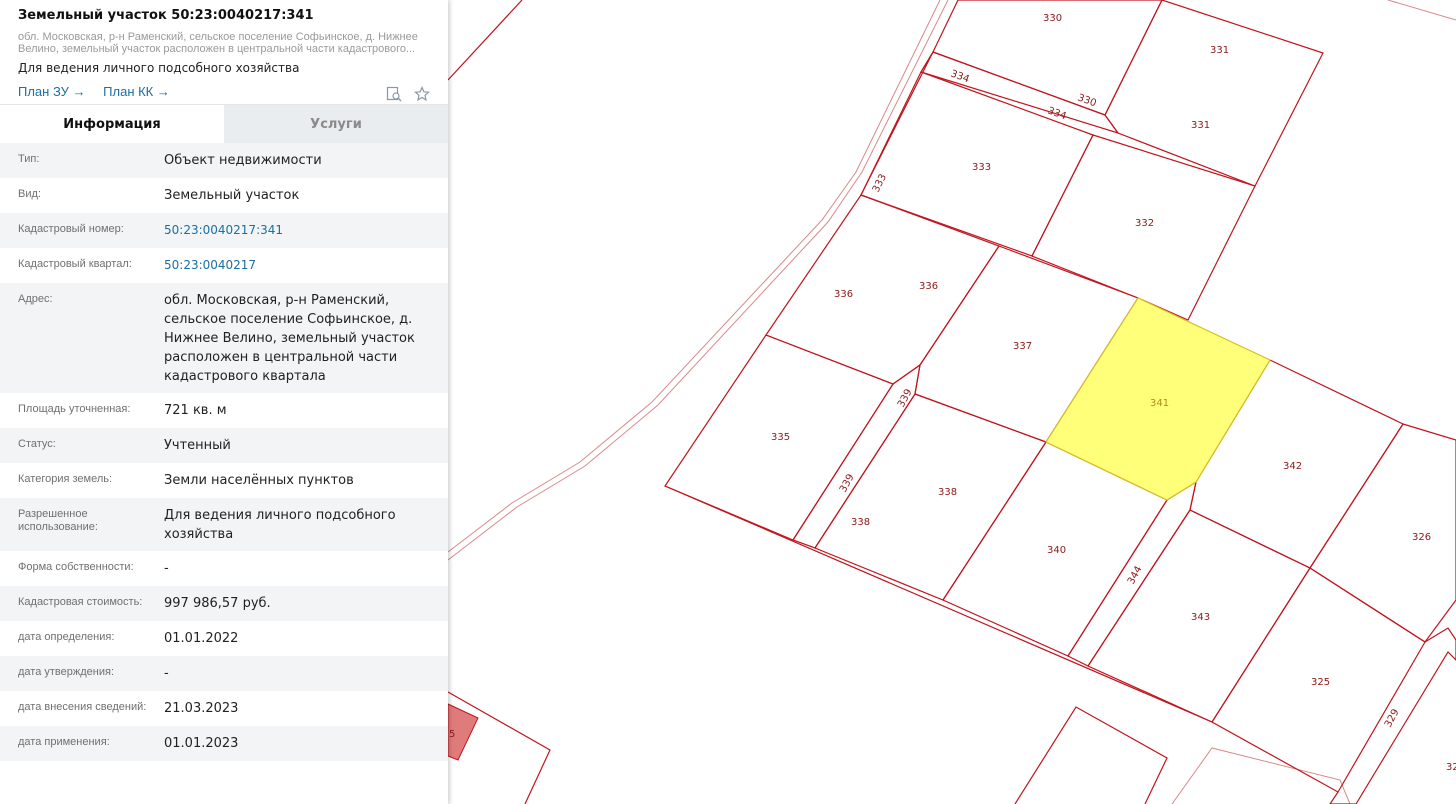  I want to click on info-row-kind: Вид: Земельный участок, so click(224, 195).